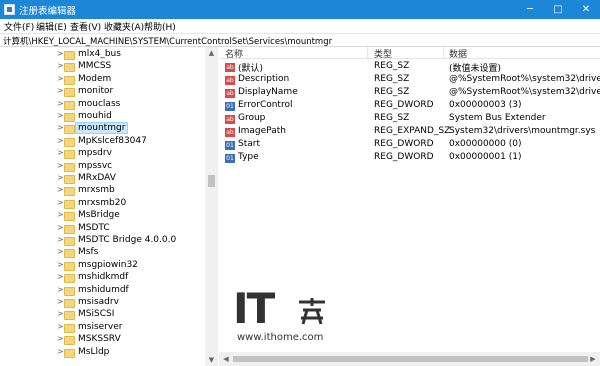 The height and width of the screenshot is (366, 600). I want to click on tree-item: > mlx4_bus, so click(102, 55).